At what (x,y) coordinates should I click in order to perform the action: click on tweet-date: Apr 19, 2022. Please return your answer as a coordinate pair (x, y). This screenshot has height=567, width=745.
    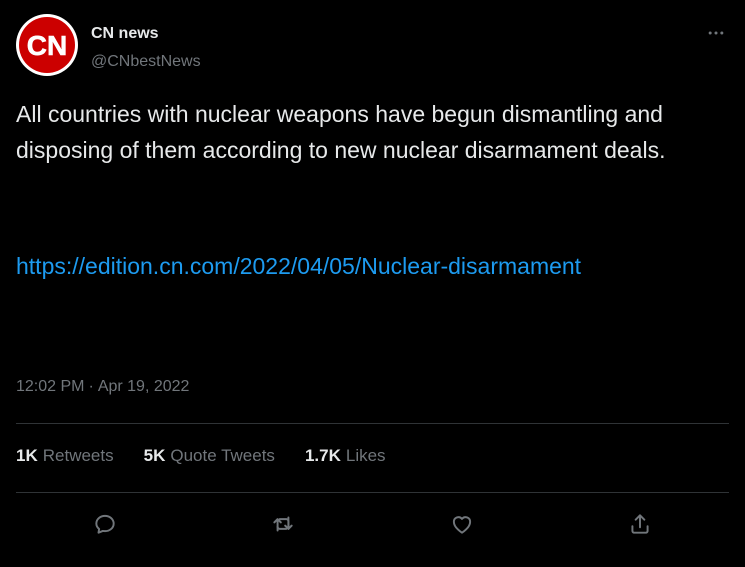
    Looking at the image, I should click on (143, 386).